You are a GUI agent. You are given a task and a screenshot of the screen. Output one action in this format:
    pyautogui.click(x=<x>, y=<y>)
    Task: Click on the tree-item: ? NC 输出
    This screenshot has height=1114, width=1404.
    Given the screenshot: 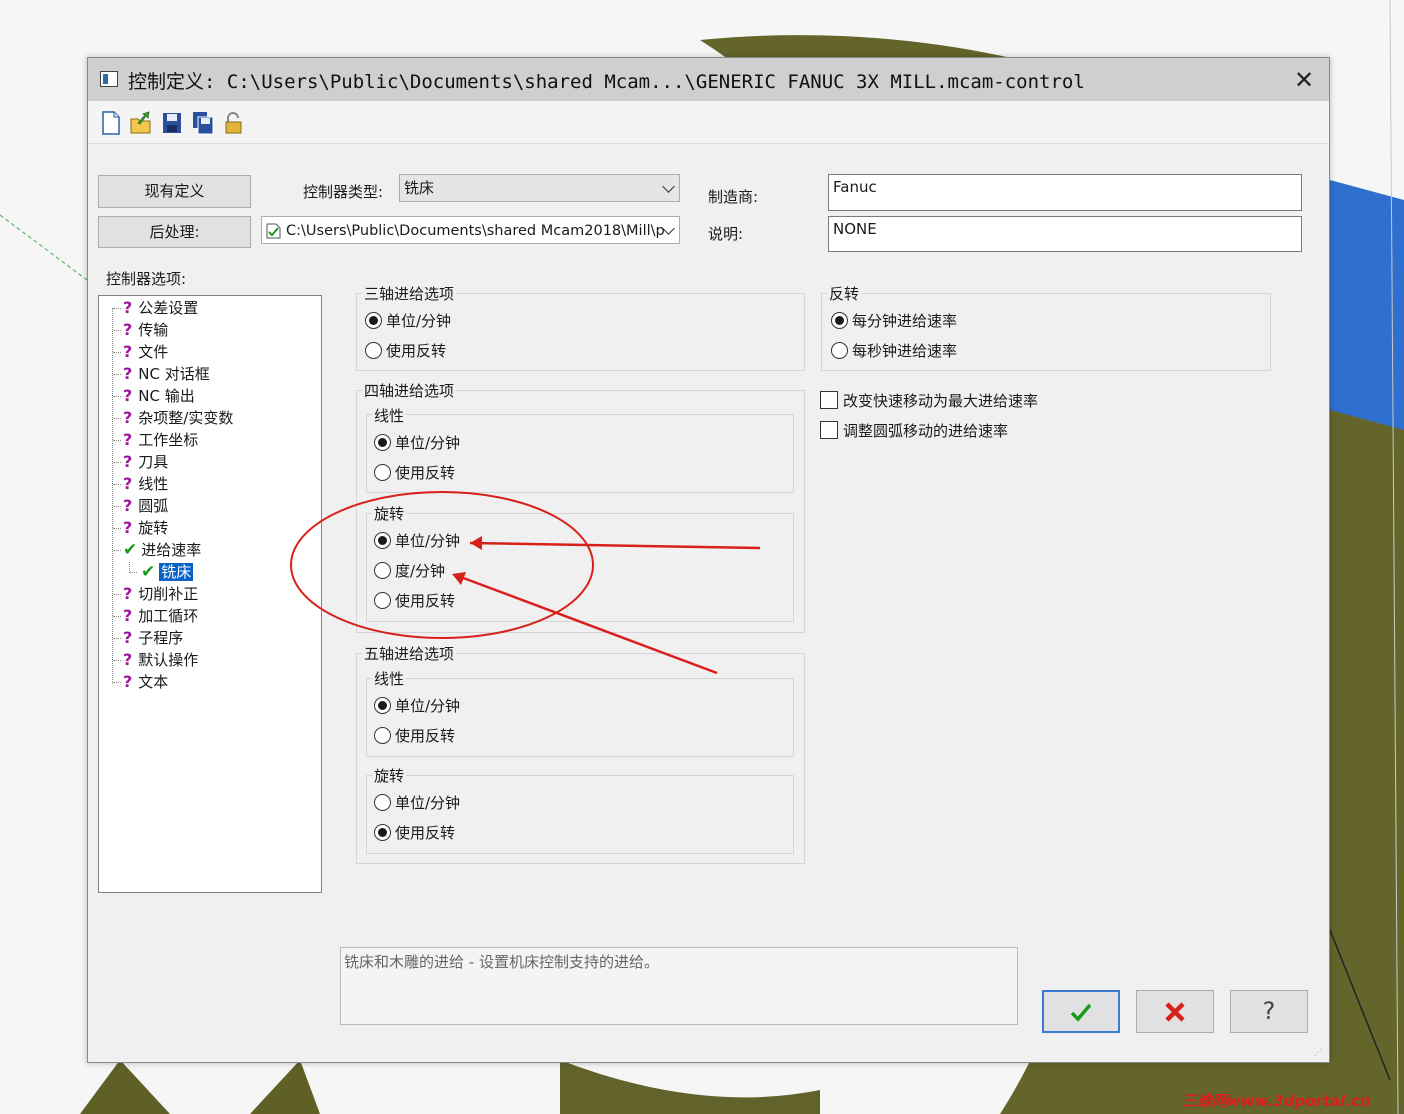 What is the action you would take?
    pyautogui.click(x=154, y=396)
    